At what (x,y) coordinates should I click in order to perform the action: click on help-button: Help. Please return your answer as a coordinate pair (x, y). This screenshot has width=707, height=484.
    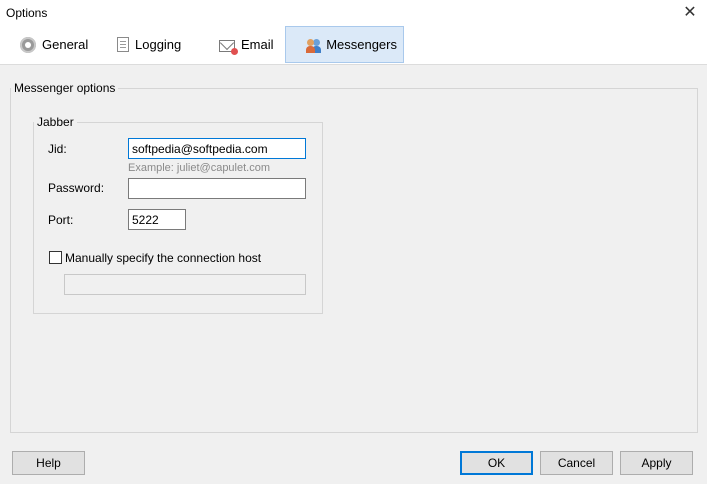
    Looking at the image, I should click on (48, 463).